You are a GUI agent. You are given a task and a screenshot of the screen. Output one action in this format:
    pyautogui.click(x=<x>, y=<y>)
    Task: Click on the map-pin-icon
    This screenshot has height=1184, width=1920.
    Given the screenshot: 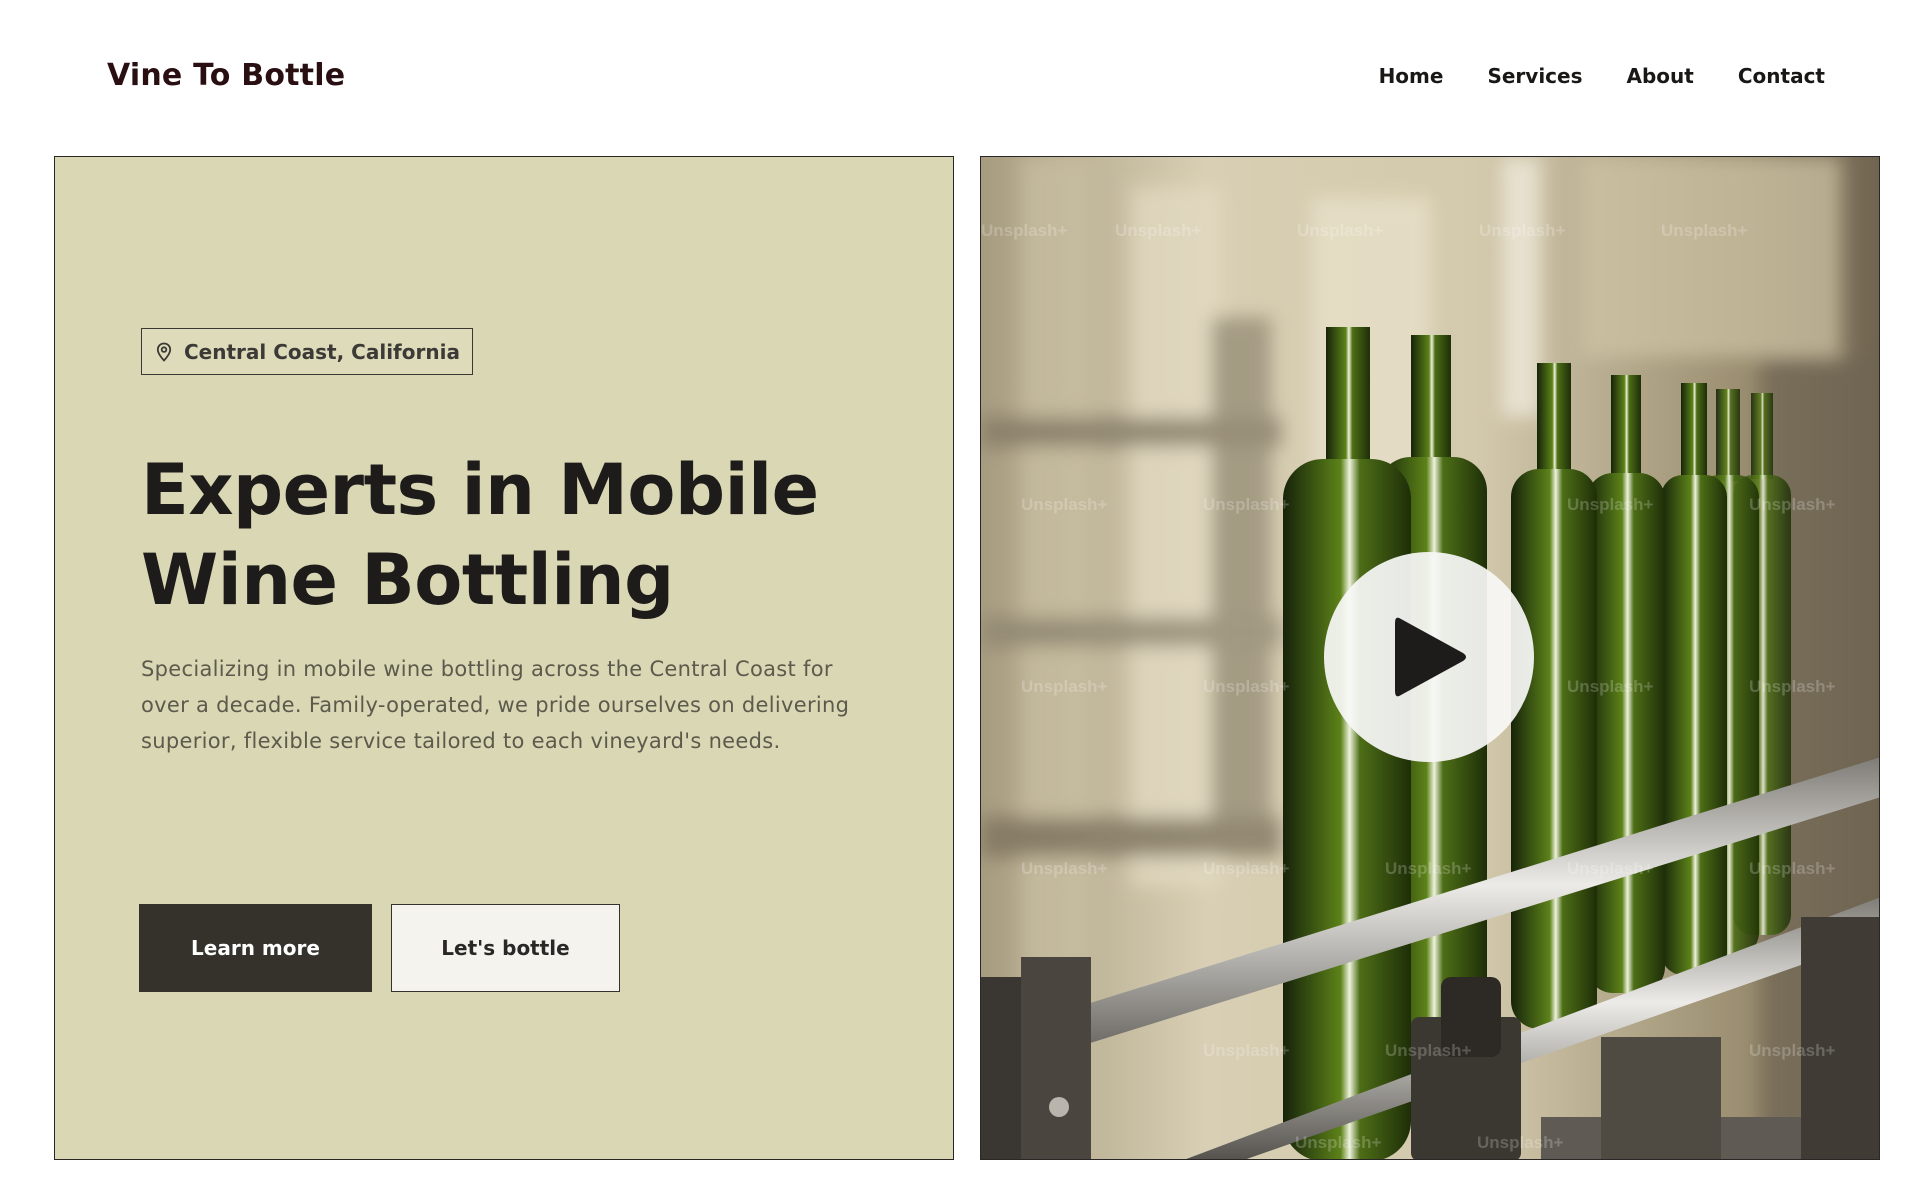 What is the action you would take?
    pyautogui.click(x=164, y=352)
    